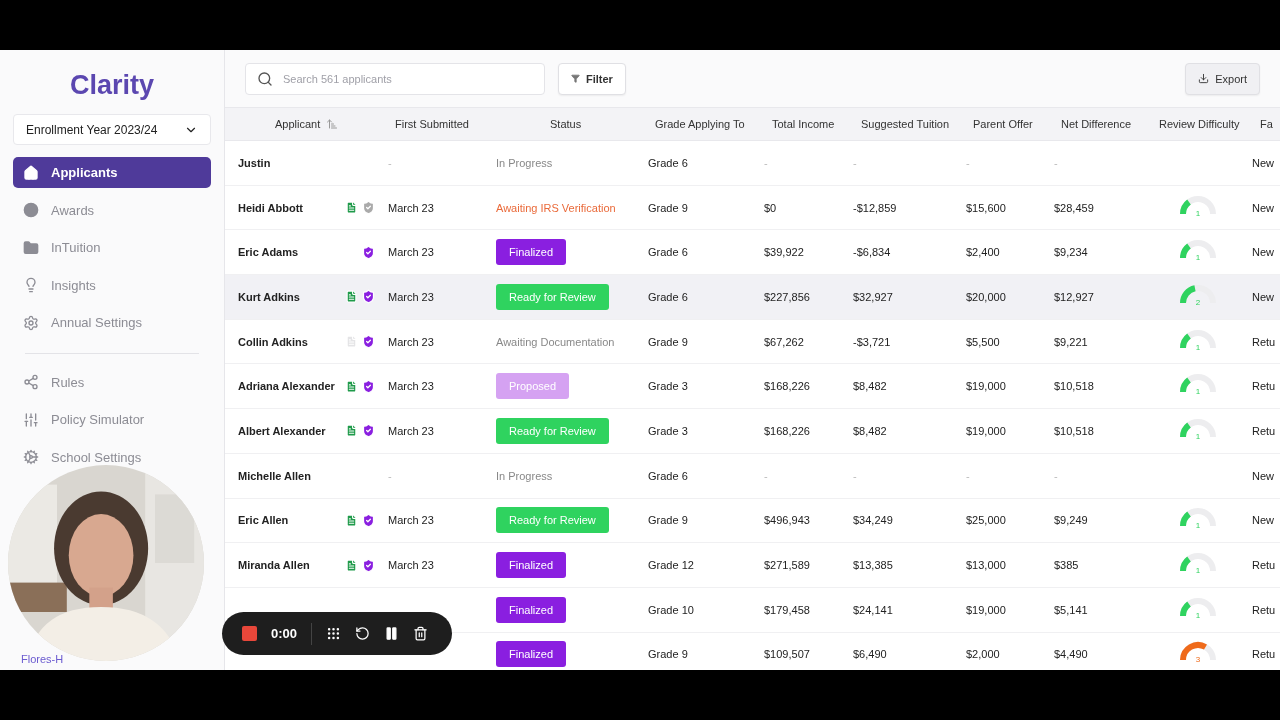 The image size is (1280, 720). I want to click on table-cell-text: $179,458, so click(787, 609).